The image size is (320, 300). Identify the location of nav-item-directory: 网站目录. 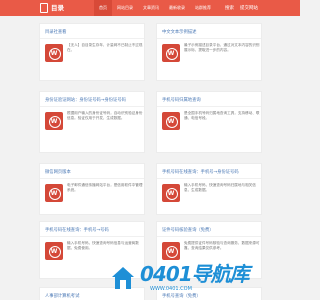
(125, 8).